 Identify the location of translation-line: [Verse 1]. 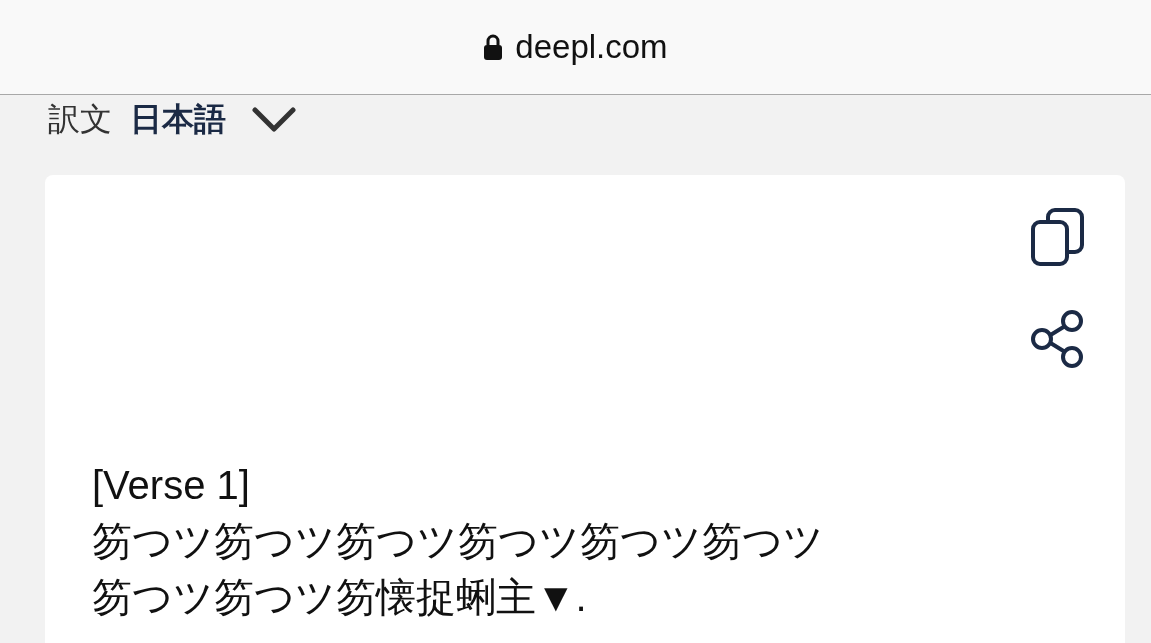
(171, 485).